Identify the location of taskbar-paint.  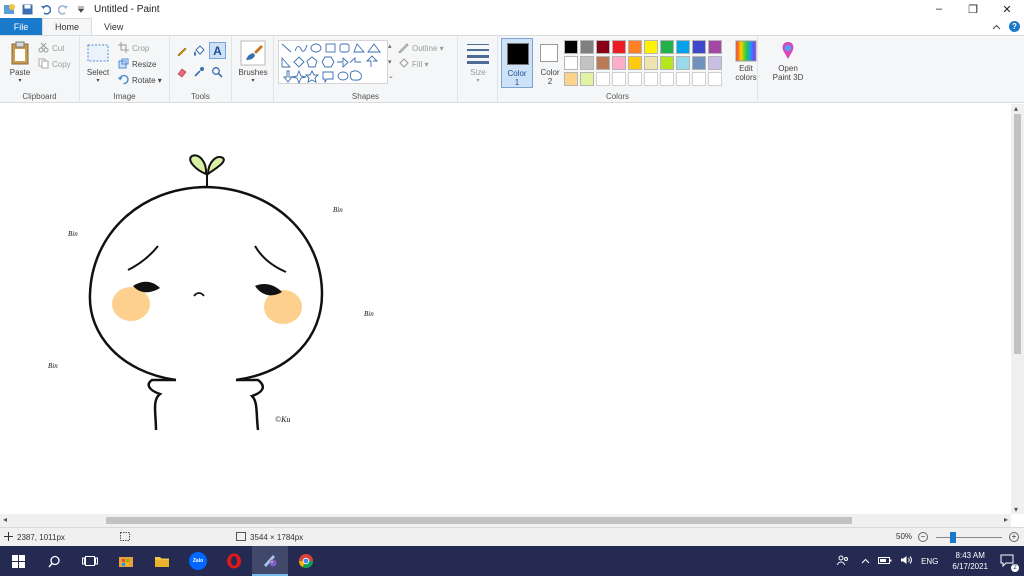
(270, 561).